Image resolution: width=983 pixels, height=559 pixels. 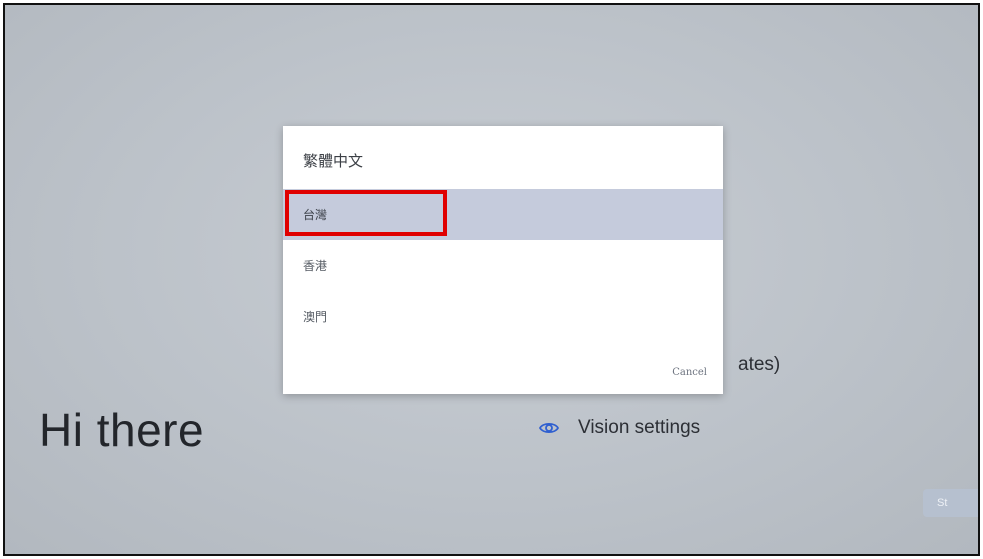 I want to click on vision-settings-label: Vision settings, so click(x=639, y=427).